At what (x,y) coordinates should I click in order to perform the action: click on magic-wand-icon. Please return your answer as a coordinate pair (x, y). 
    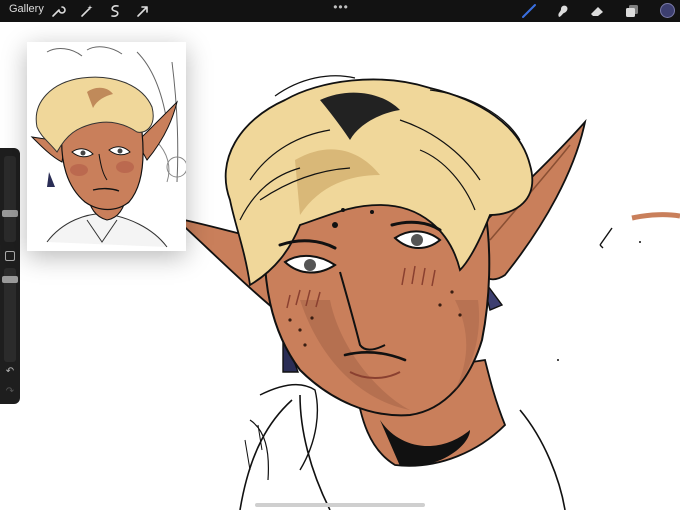
    Looking at the image, I should click on (87, 11).